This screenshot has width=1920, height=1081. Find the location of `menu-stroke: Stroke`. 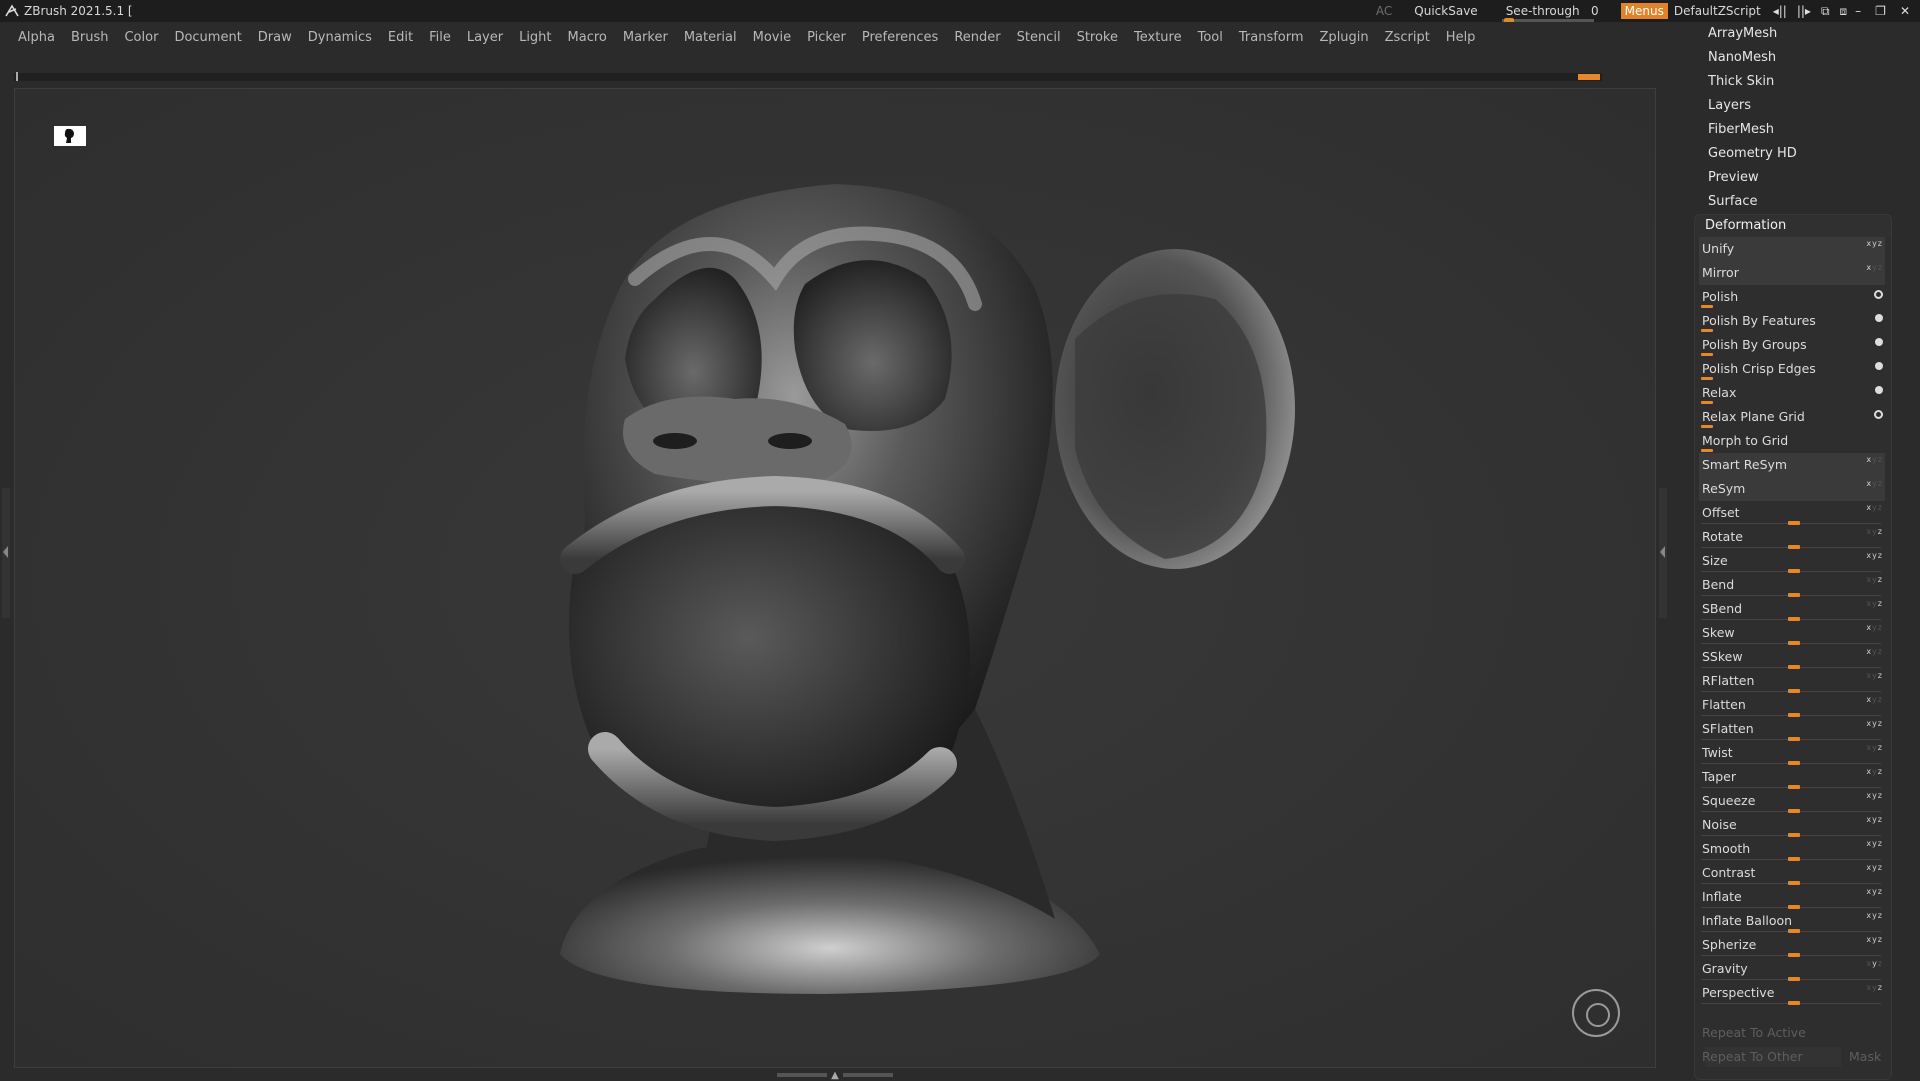

menu-stroke: Stroke is located at coordinates (1097, 37).